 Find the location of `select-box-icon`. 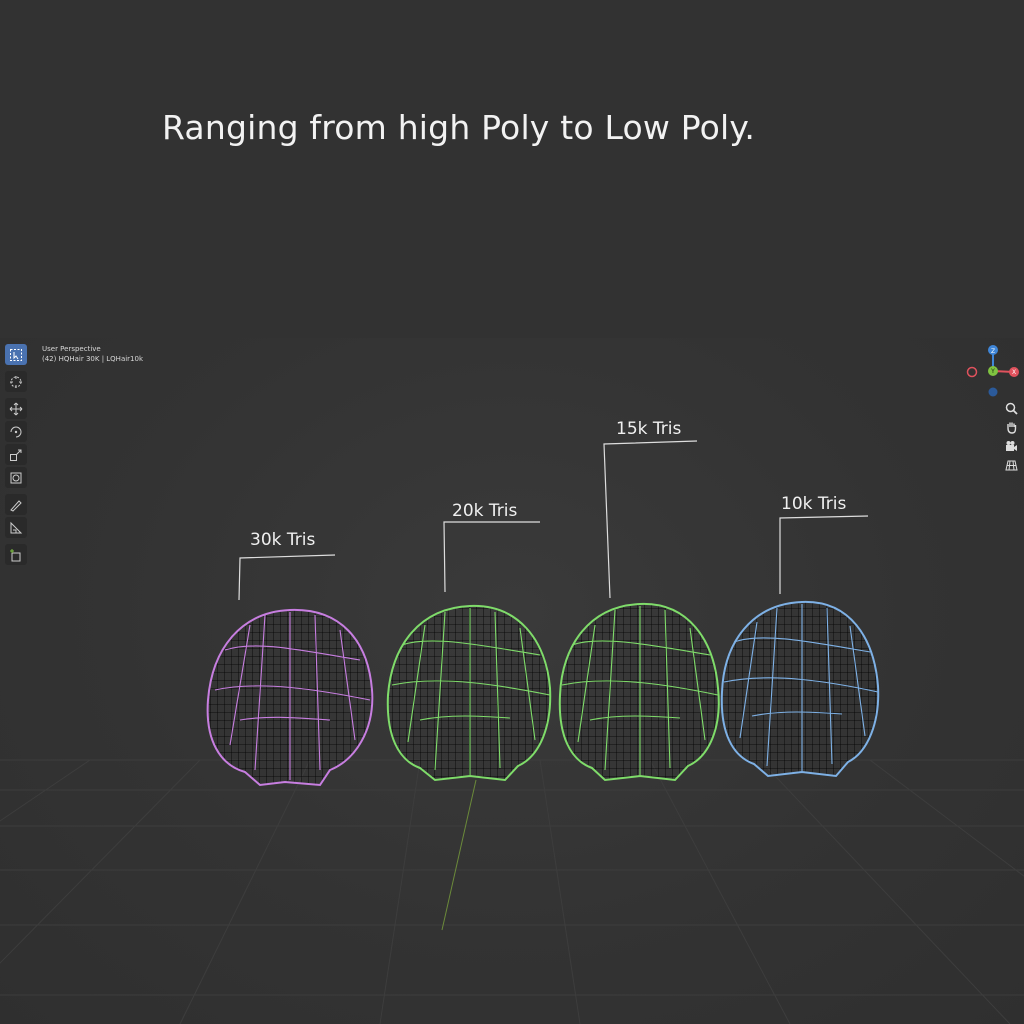

select-box-icon is located at coordinates (16, 354).